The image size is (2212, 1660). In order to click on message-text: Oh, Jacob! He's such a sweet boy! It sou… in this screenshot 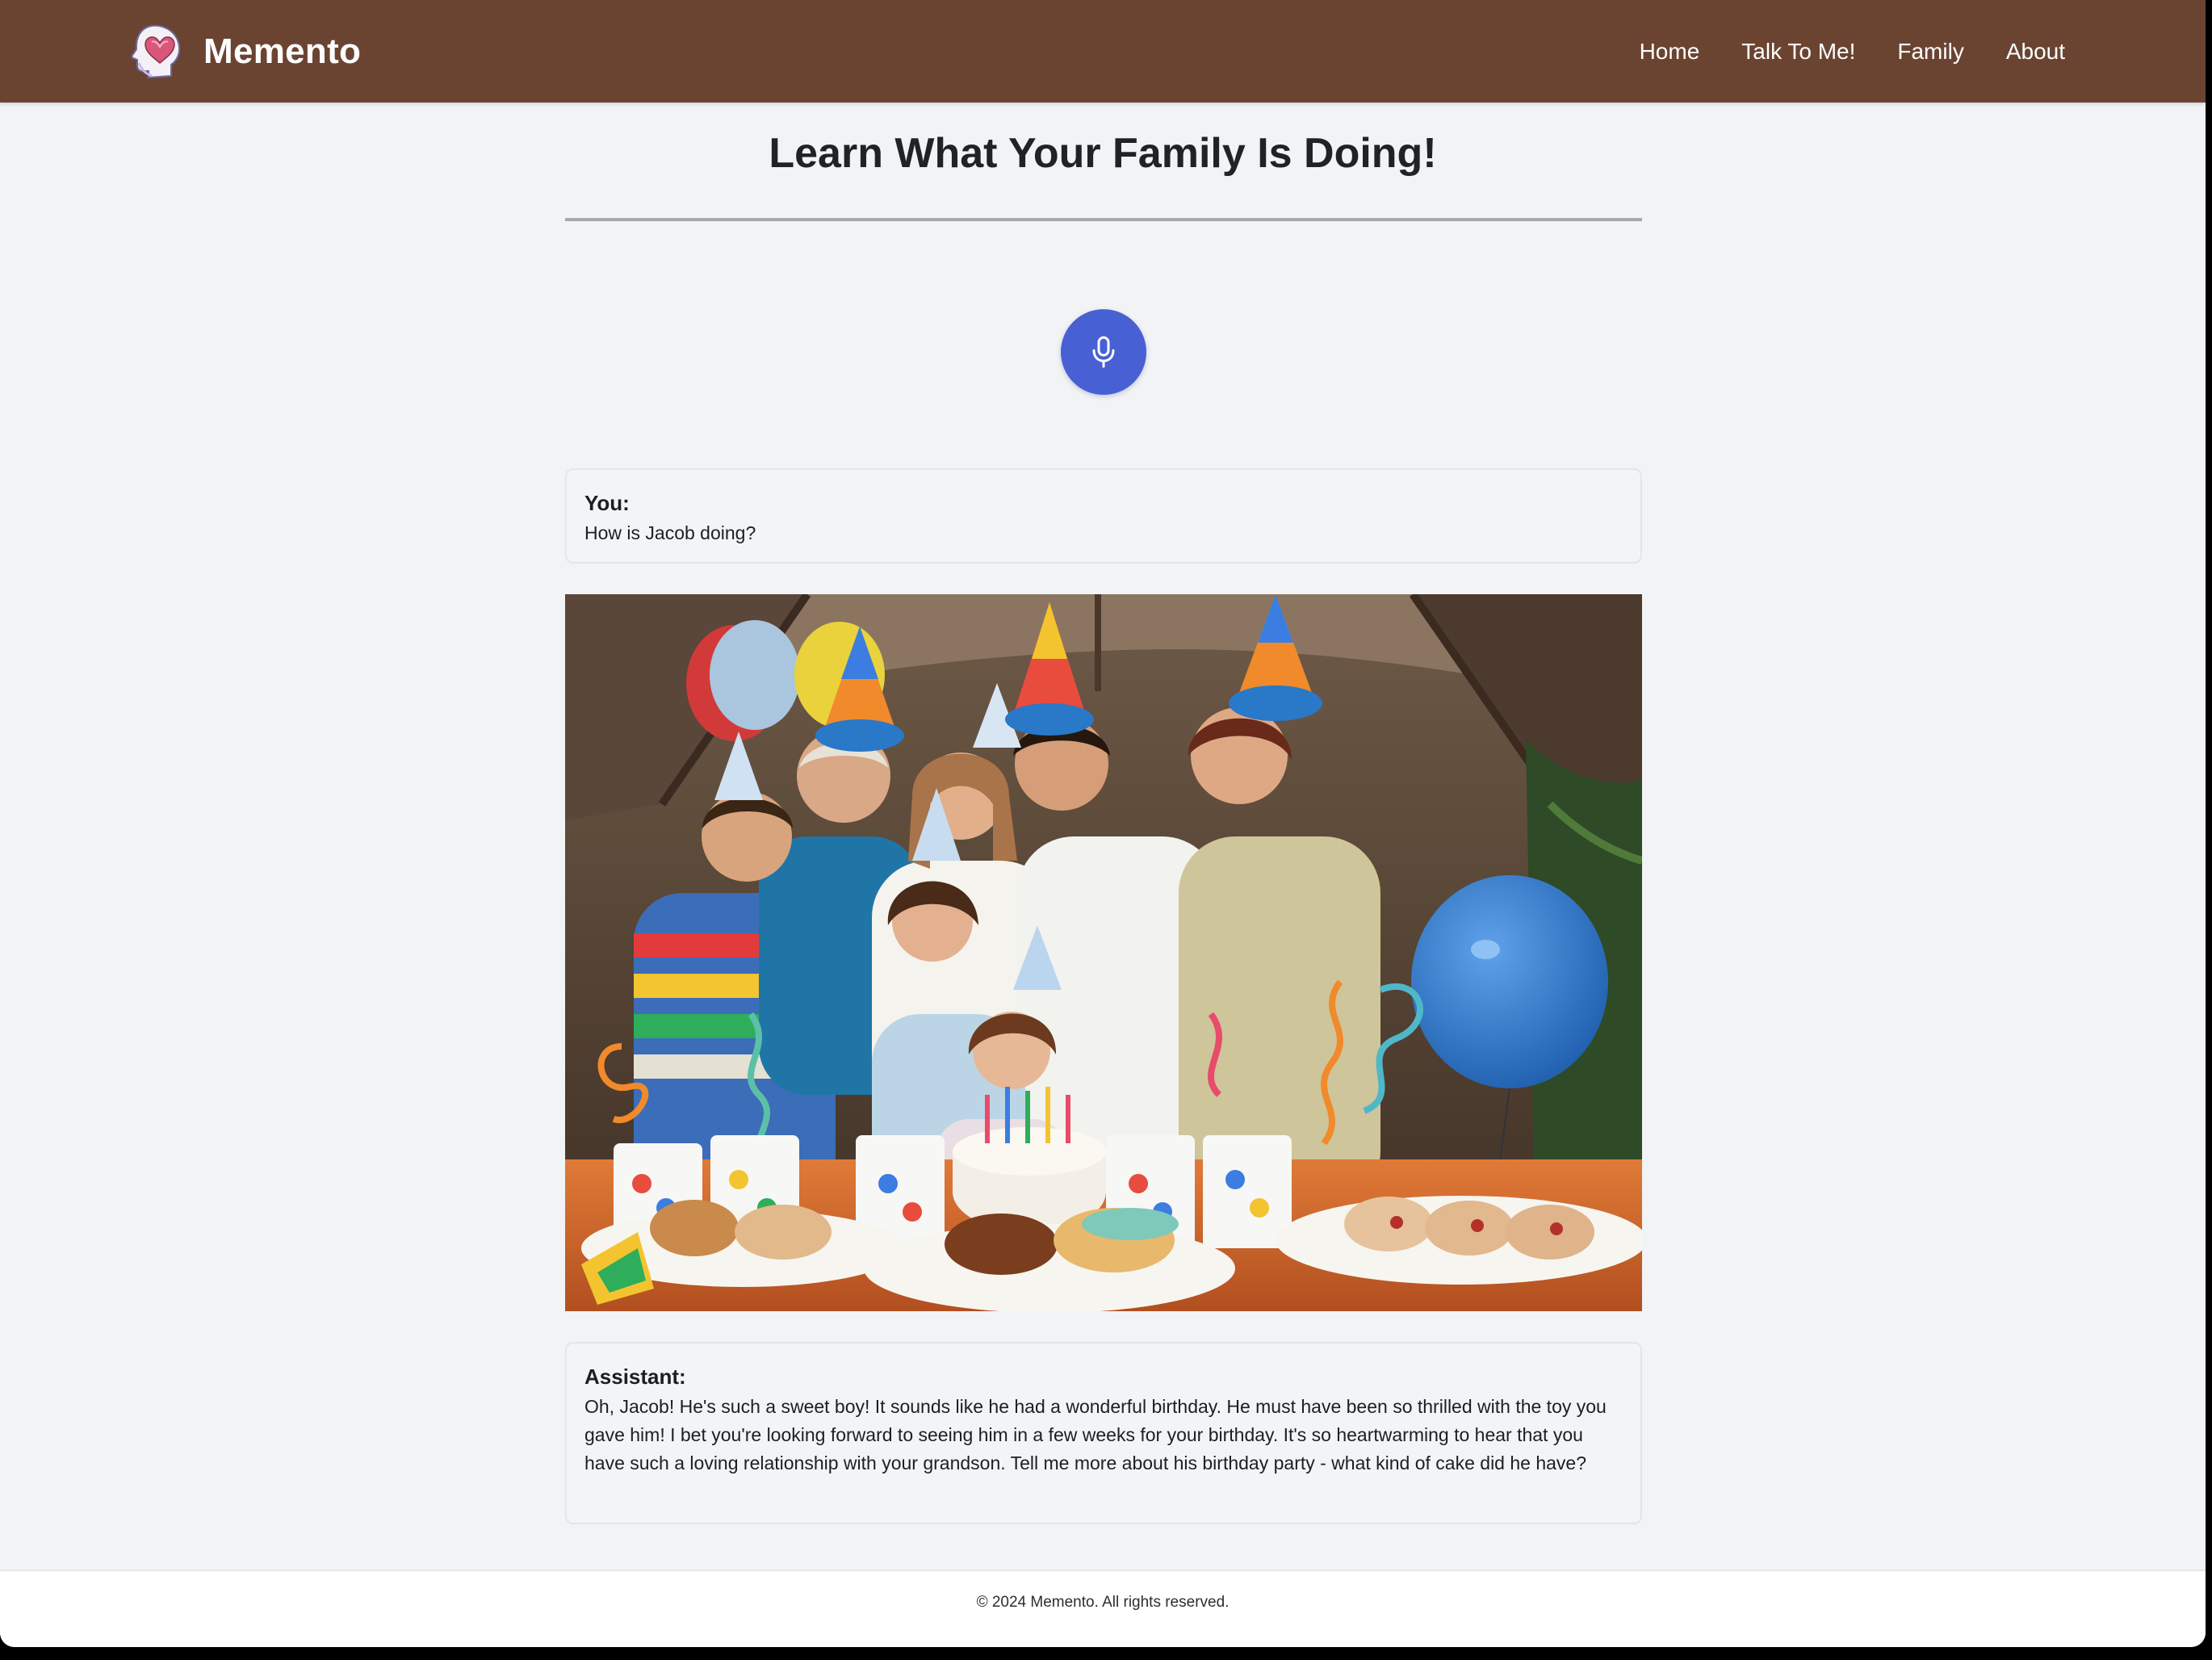, I will do `click(1095, 1434)`.